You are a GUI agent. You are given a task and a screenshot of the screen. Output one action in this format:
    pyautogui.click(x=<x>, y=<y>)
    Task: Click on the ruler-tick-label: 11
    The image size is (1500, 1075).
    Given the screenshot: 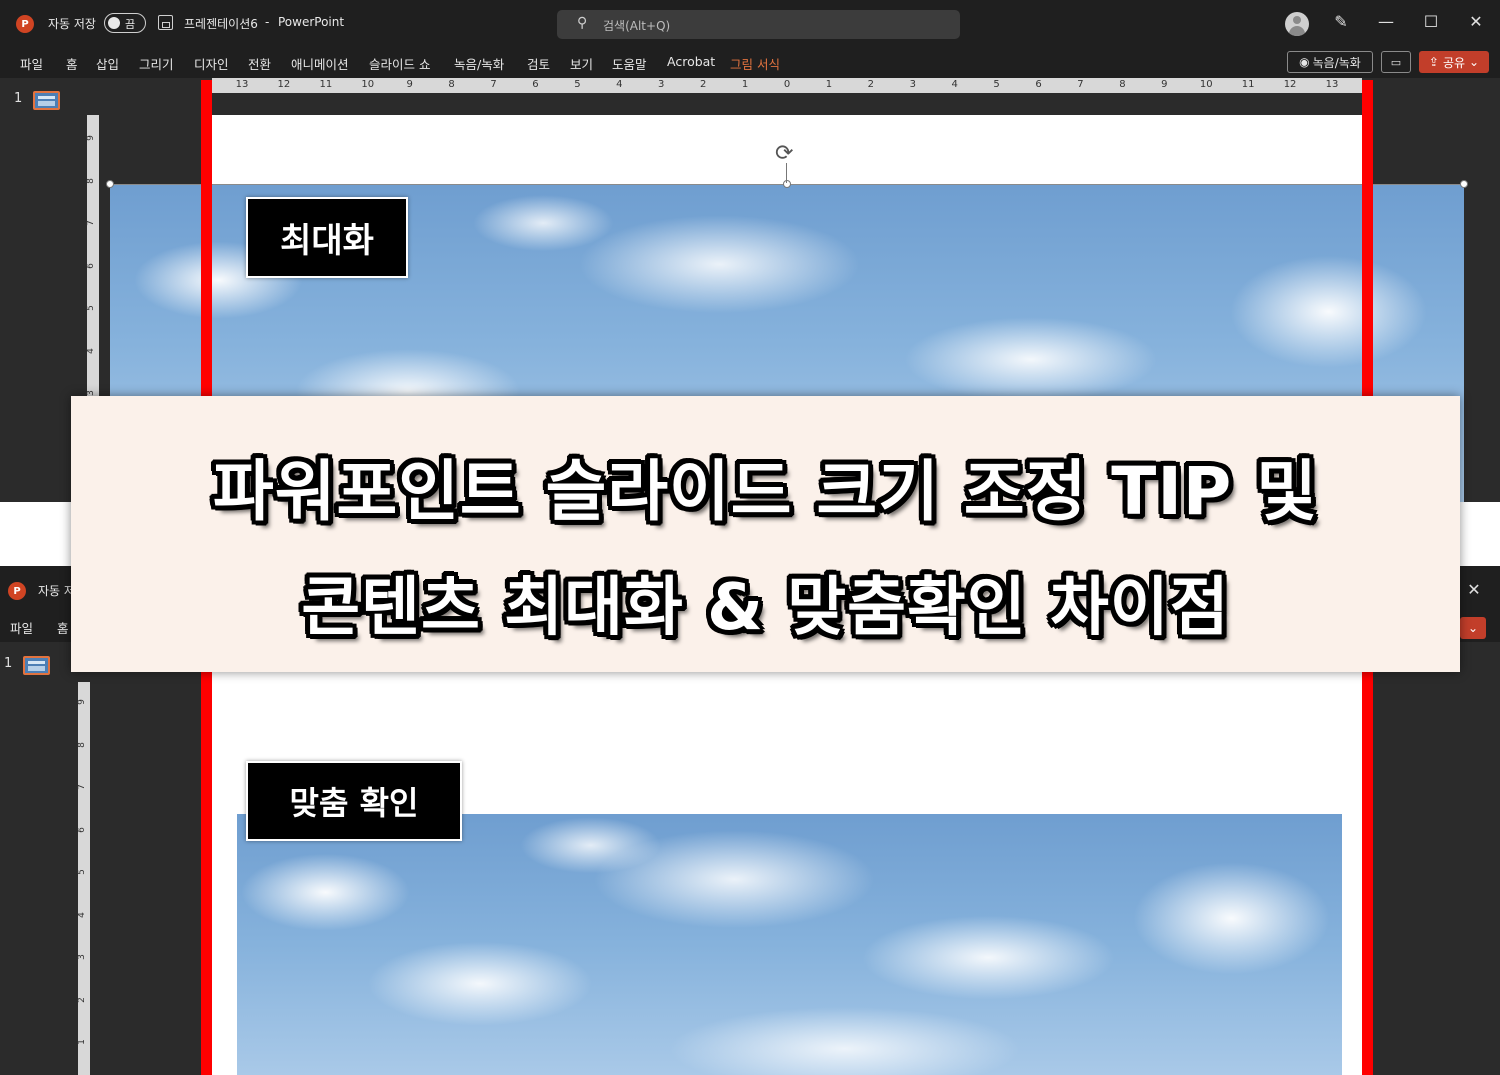 What is the action you would take?
    pyautogui.click(x=1248, y=84)
    